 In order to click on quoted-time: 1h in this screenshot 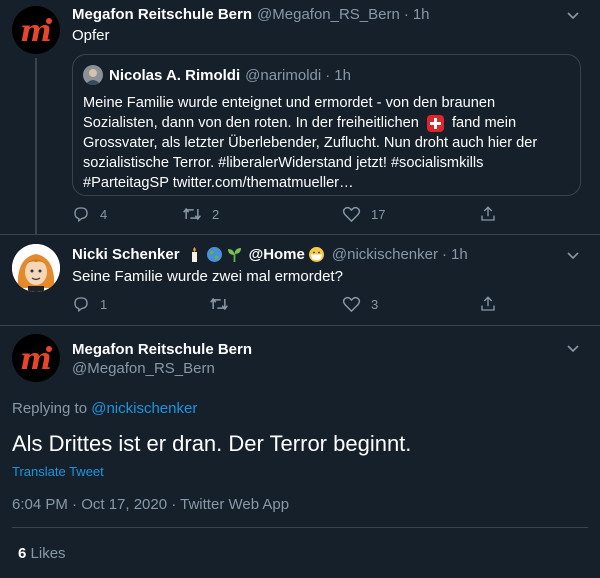, I will do `click(342, 75)`.